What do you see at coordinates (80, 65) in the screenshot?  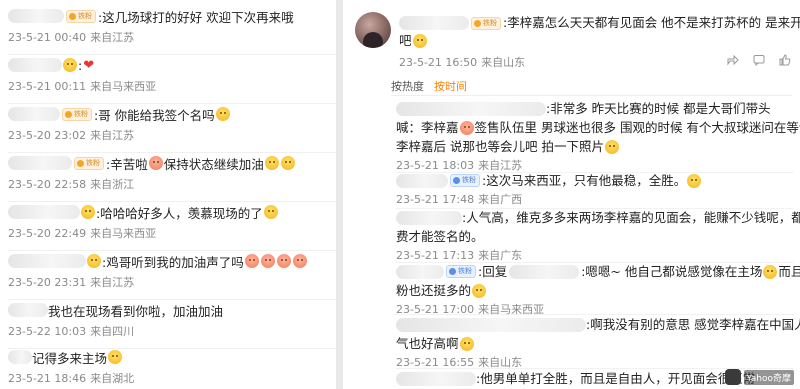 I see `comment-text: :` at bounding box center [80, 65].